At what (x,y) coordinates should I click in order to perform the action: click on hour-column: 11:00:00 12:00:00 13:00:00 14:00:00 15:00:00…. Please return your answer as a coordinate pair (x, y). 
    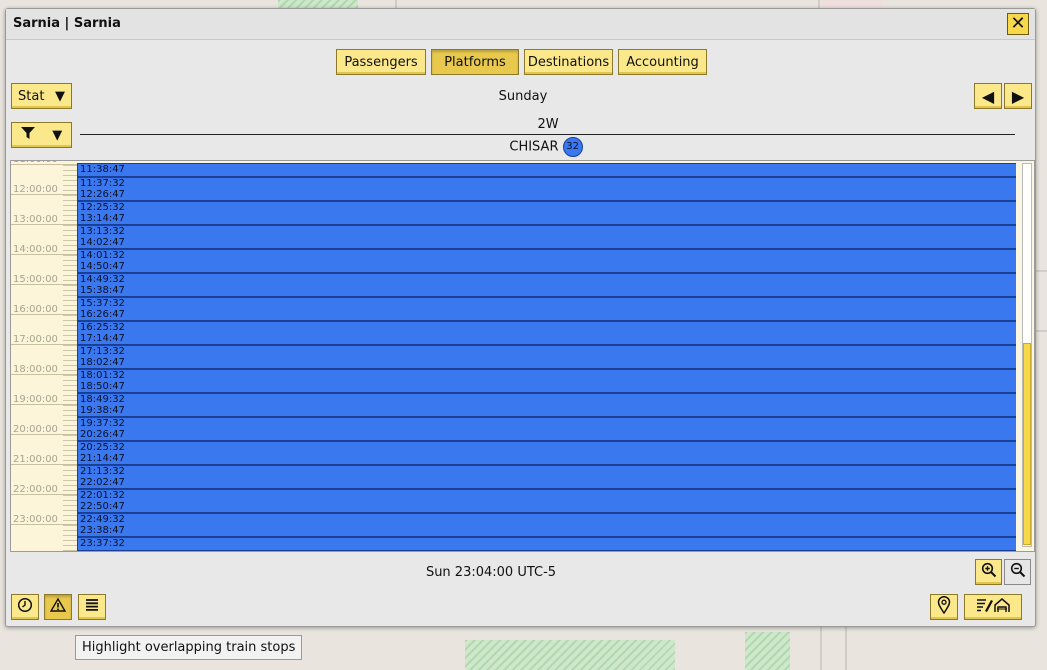
    Looking at the image, I should click on (44, 356).